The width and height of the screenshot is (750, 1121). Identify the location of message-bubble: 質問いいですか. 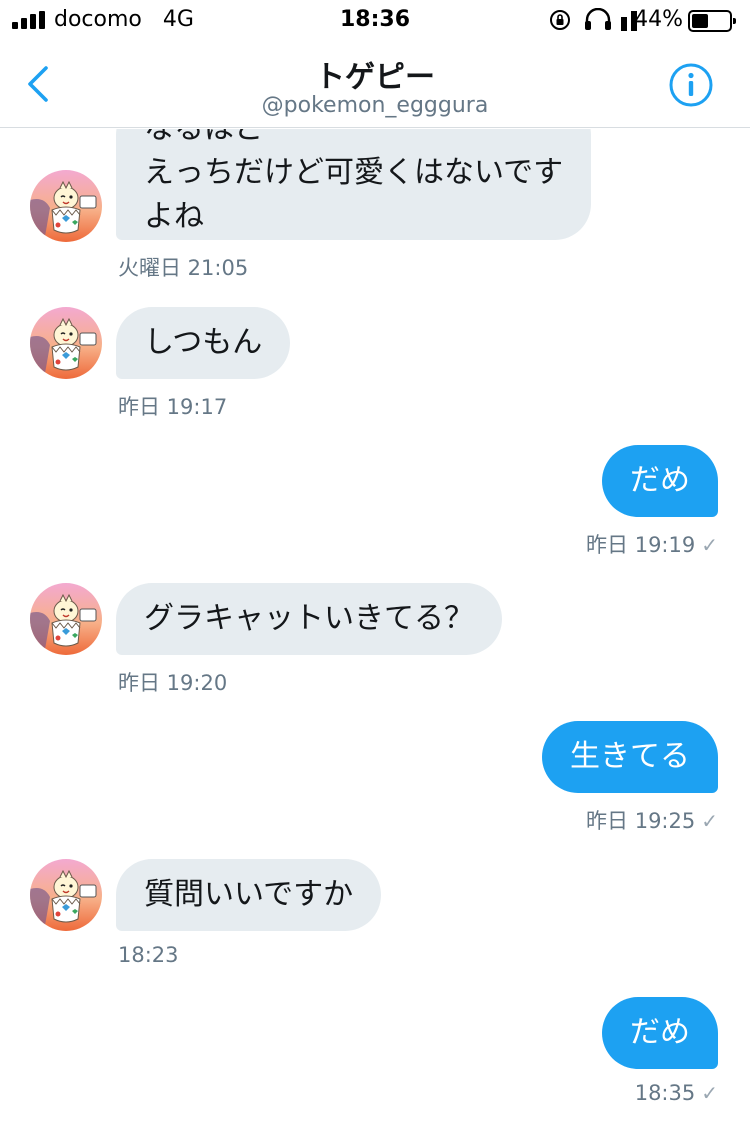
(249, 895).